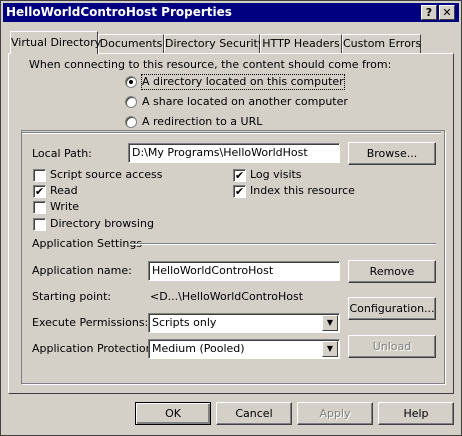  I want to click on starting-point-value: <D...\HelloWorldControHost, so click(227, 296).